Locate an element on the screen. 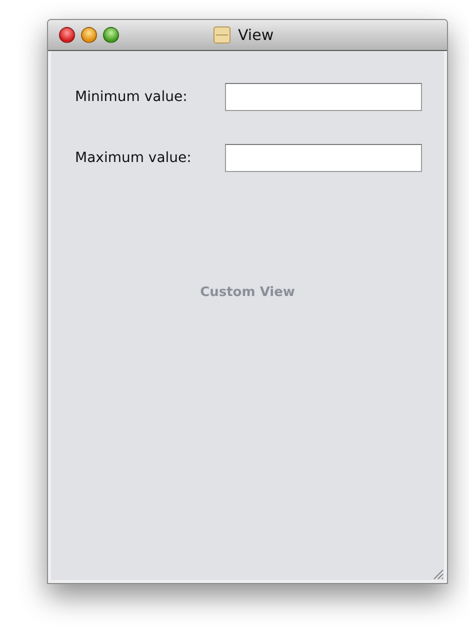  zoom-button is located at coordinates (111, 35).